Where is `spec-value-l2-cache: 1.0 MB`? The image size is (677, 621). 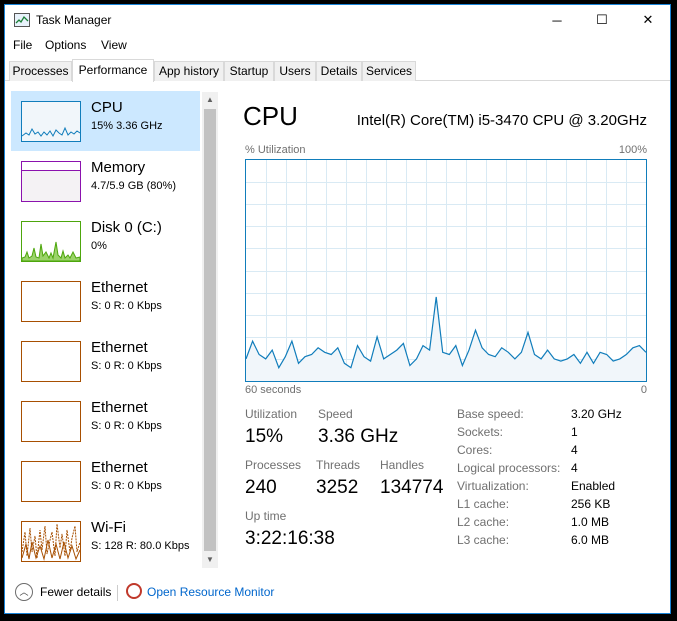
spec-value-l2-cache: 1.0 MB is located at coordinates (590, 522).